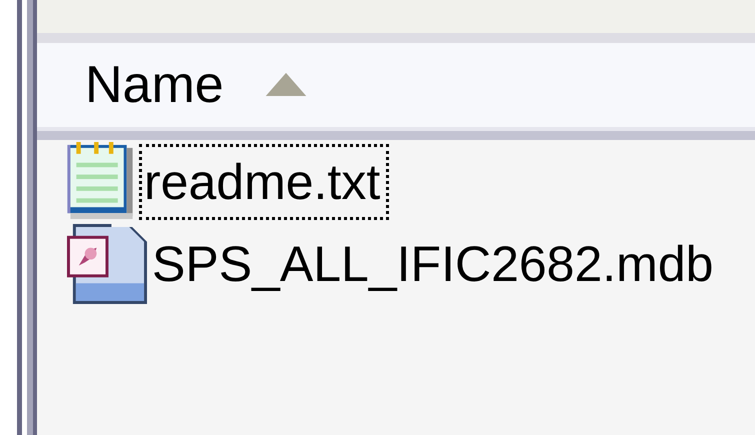  Describe the element at coordinates (107, 264) in the screenshot. I see `database-file-icon` at that location.